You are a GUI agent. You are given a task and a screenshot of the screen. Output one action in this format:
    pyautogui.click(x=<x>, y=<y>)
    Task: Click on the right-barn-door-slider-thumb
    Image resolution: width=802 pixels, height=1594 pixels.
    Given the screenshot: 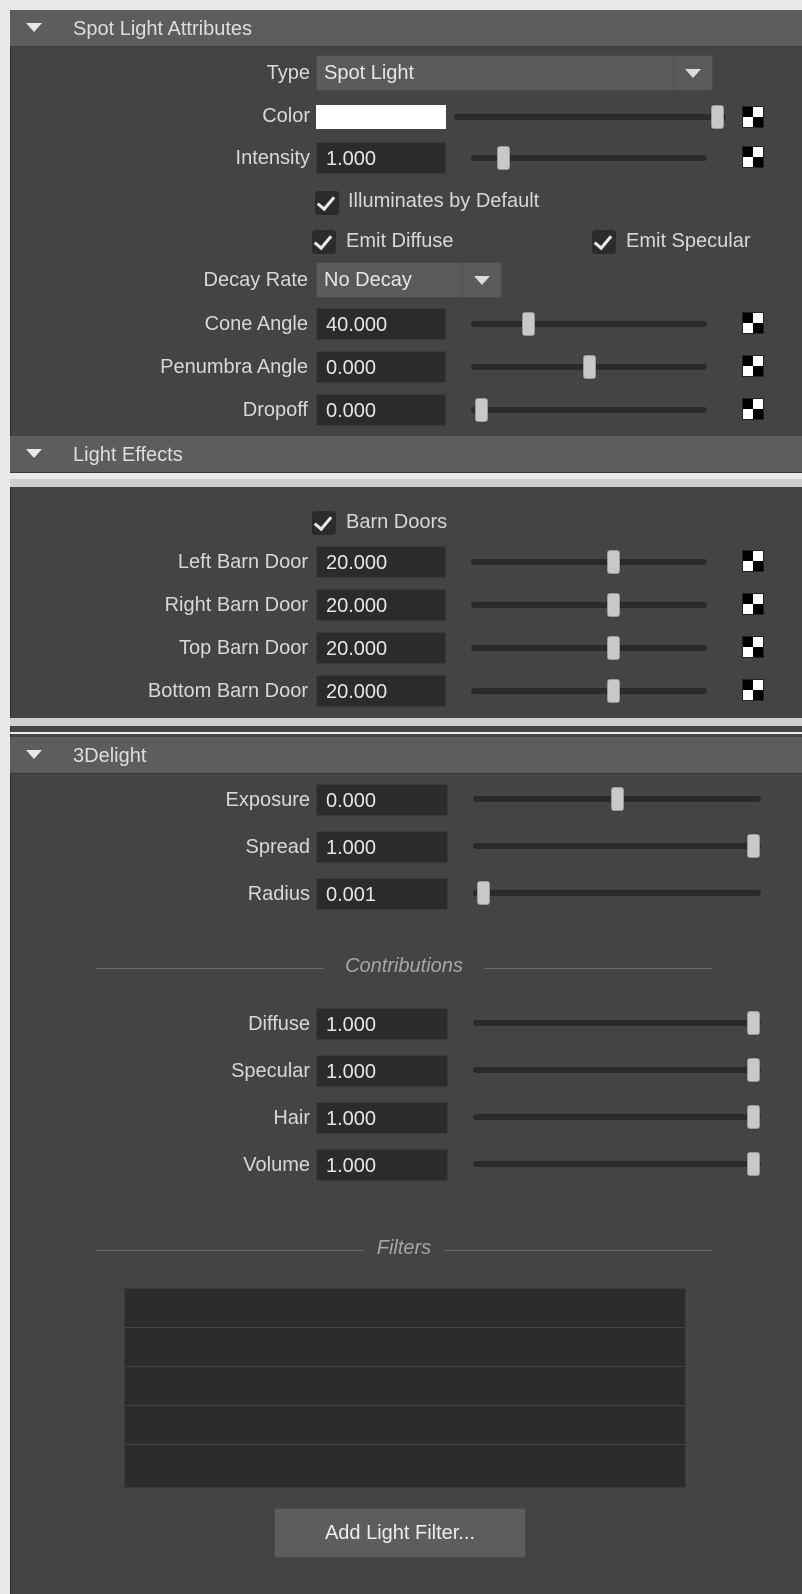 What is the action you would take?
    pyautogui.click(x=613, y=605)
    